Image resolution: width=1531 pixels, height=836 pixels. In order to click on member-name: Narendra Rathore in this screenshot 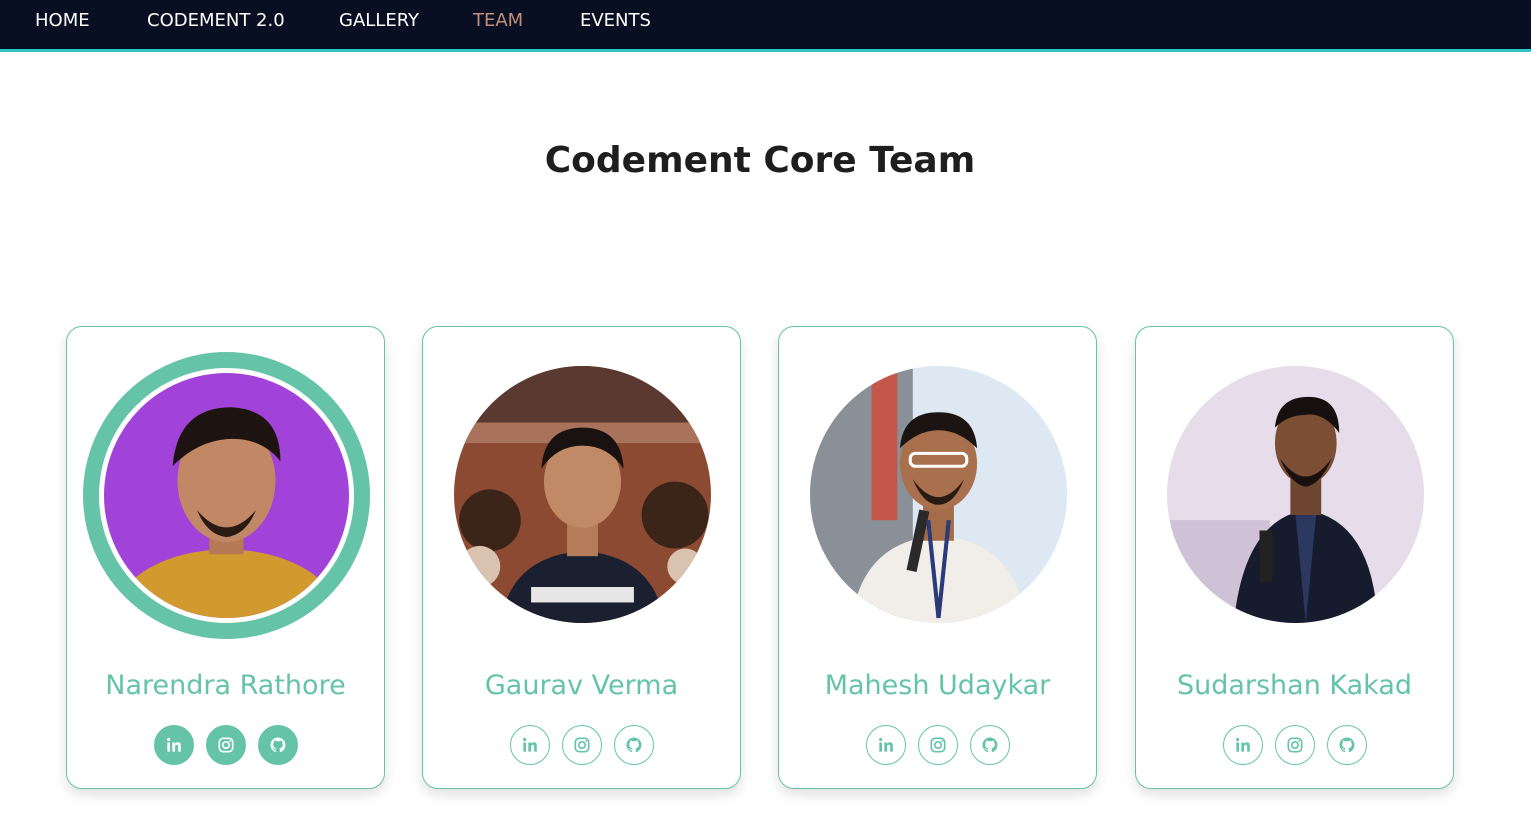, I will do `click(225, 685)`.